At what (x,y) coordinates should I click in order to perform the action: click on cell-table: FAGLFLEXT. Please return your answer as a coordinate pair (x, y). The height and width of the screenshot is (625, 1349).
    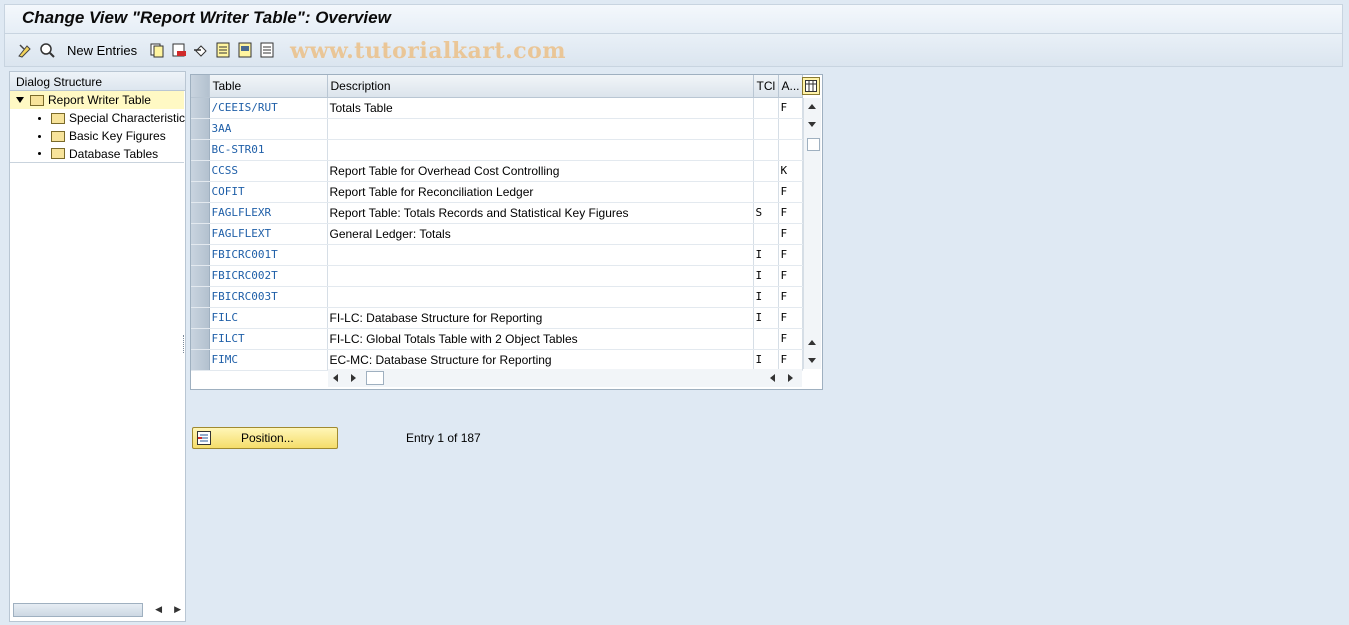
    Looking at the image, I should click on (268, 234).